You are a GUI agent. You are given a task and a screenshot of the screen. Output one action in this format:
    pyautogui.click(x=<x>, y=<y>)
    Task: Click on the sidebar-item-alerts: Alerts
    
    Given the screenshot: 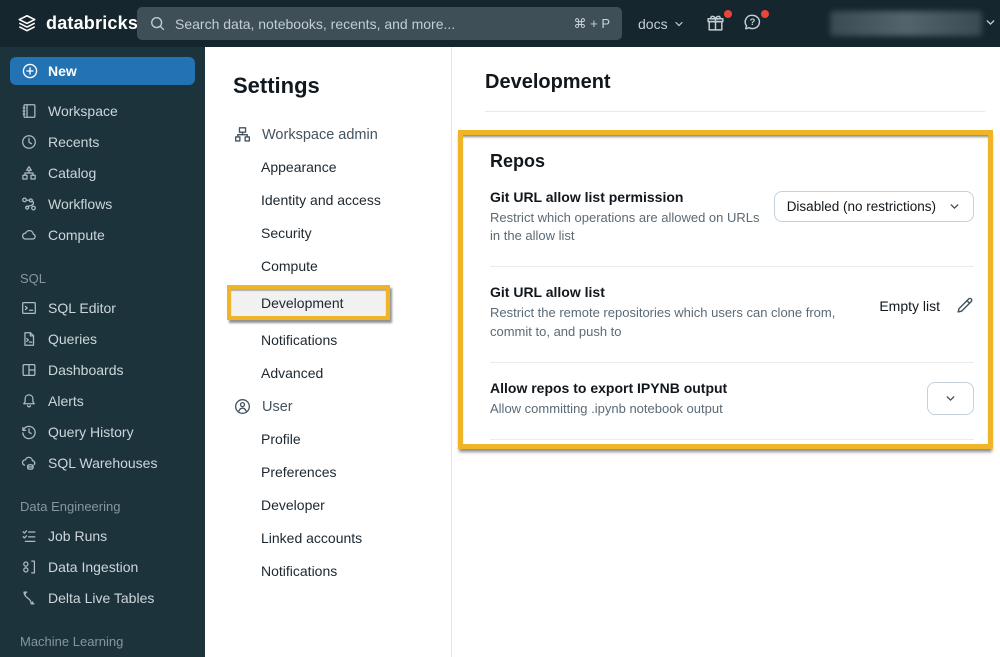 What is the action you would take?
    pyautogui.click(x=102, y=400)
    